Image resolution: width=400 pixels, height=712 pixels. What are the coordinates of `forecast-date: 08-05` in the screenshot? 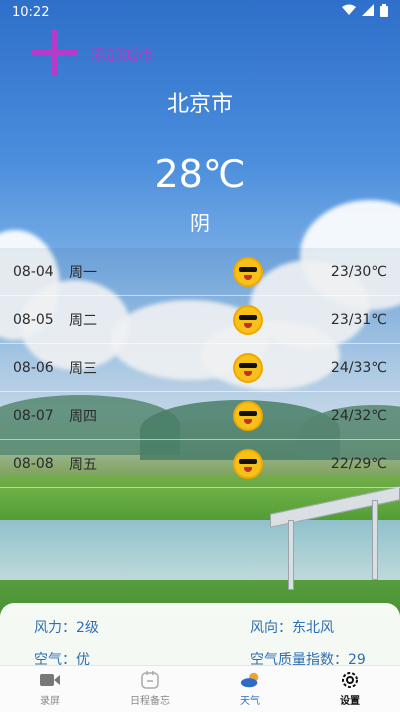 It's located at (33, 319).